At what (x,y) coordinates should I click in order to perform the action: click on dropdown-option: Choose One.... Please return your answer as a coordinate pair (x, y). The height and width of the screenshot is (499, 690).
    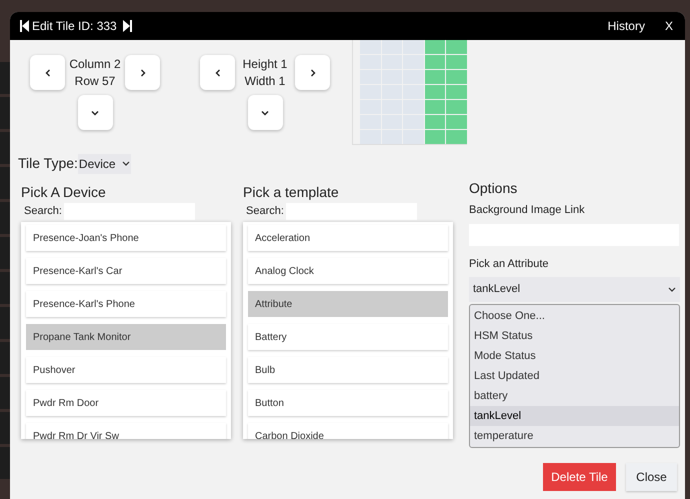
    Looking at the image, I should click on (574, 316).